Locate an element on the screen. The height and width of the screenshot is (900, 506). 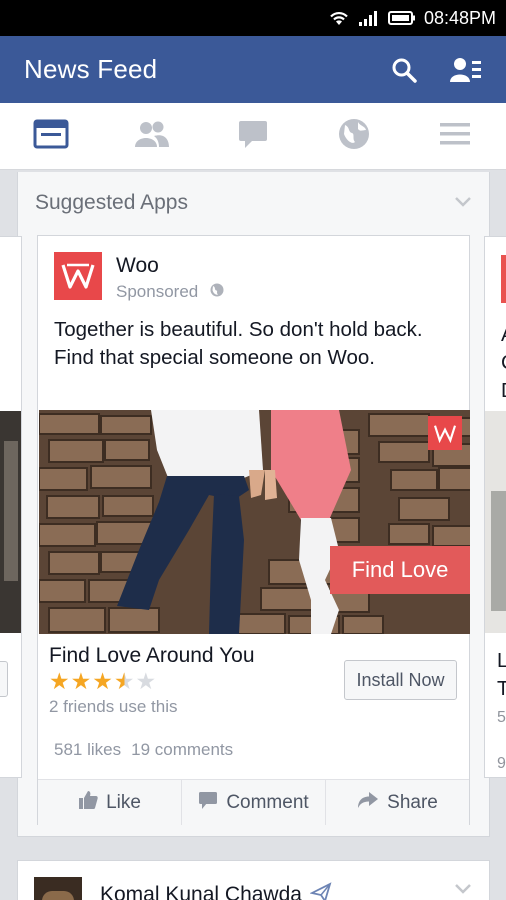
battery-icon is located at coordinates (401, 18).